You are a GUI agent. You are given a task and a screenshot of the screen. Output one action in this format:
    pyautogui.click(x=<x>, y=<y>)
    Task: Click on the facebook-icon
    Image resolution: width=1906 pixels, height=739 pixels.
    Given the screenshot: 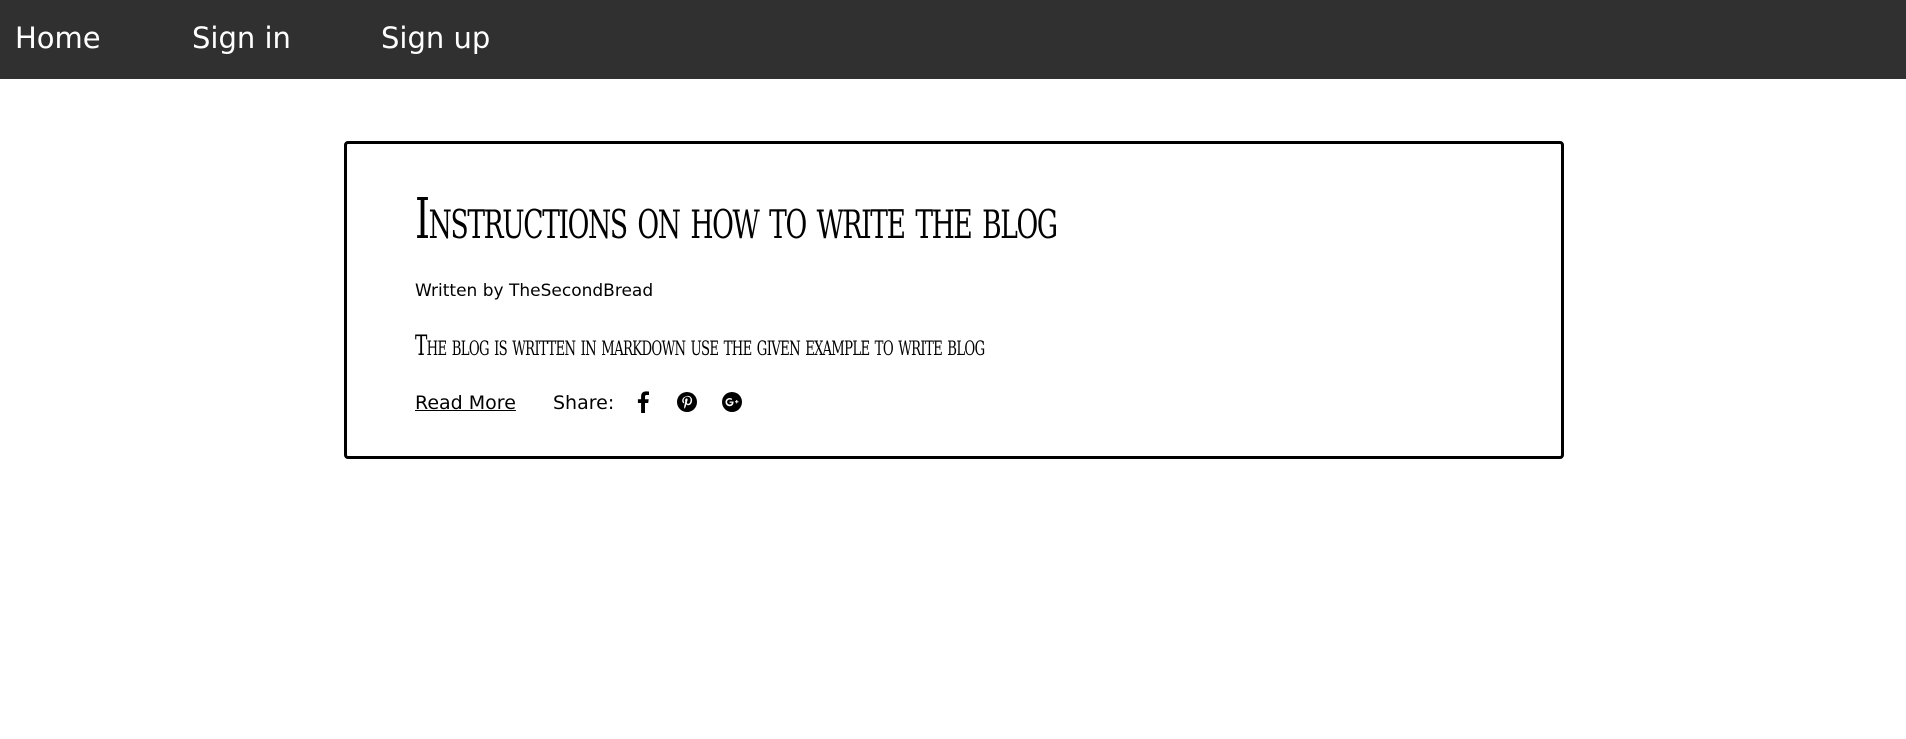 What is the action you would take?
    pyautogui.click(x=643, y=402)
    